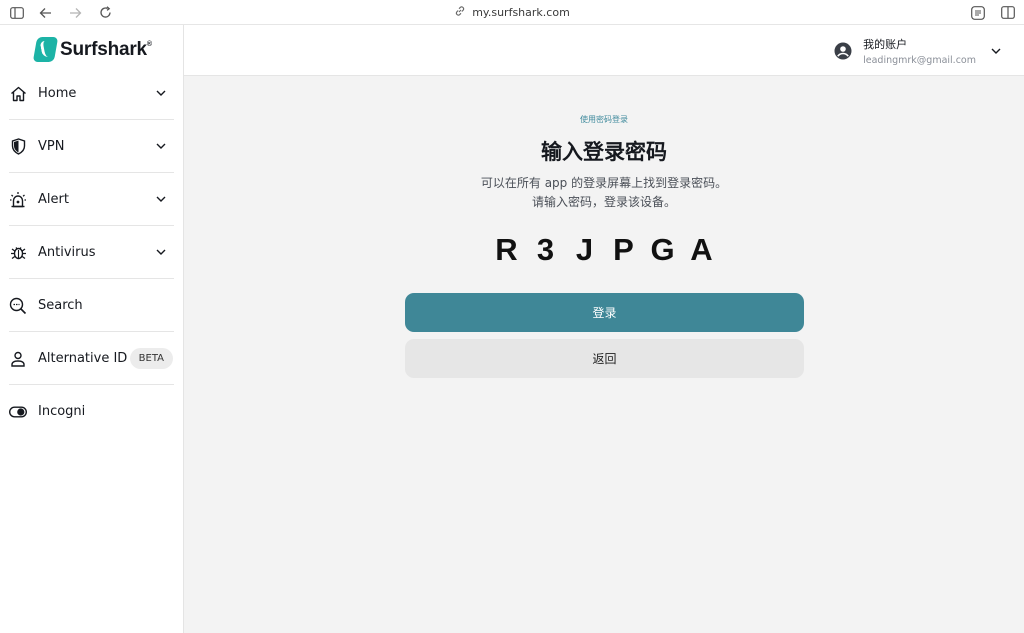 The width and height of the screenshot is (1024, 633). What do you see at coordinates (18, 200) in the screenshot?
I see `alarm-icon` at bounding box center [18, 200].